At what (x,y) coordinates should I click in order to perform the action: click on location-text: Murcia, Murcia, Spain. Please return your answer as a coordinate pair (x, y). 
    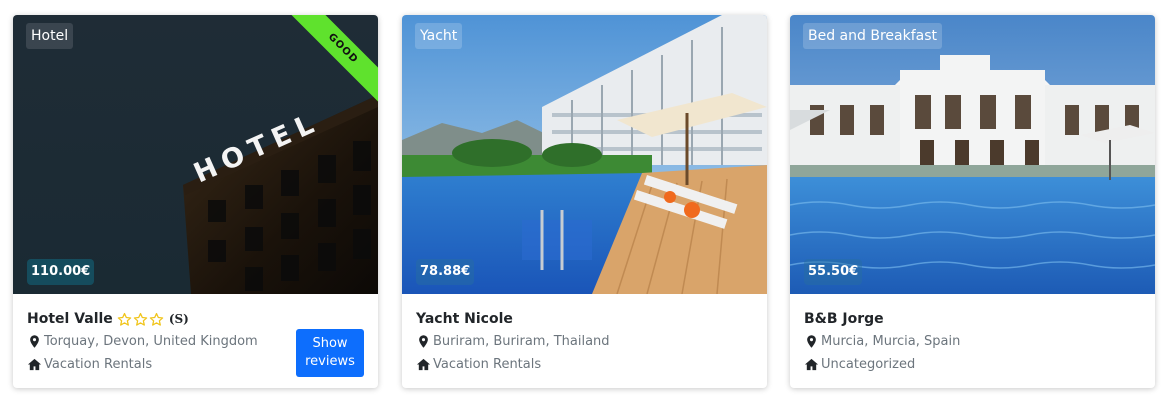
    Looking at the image, I should click on (891, 341).